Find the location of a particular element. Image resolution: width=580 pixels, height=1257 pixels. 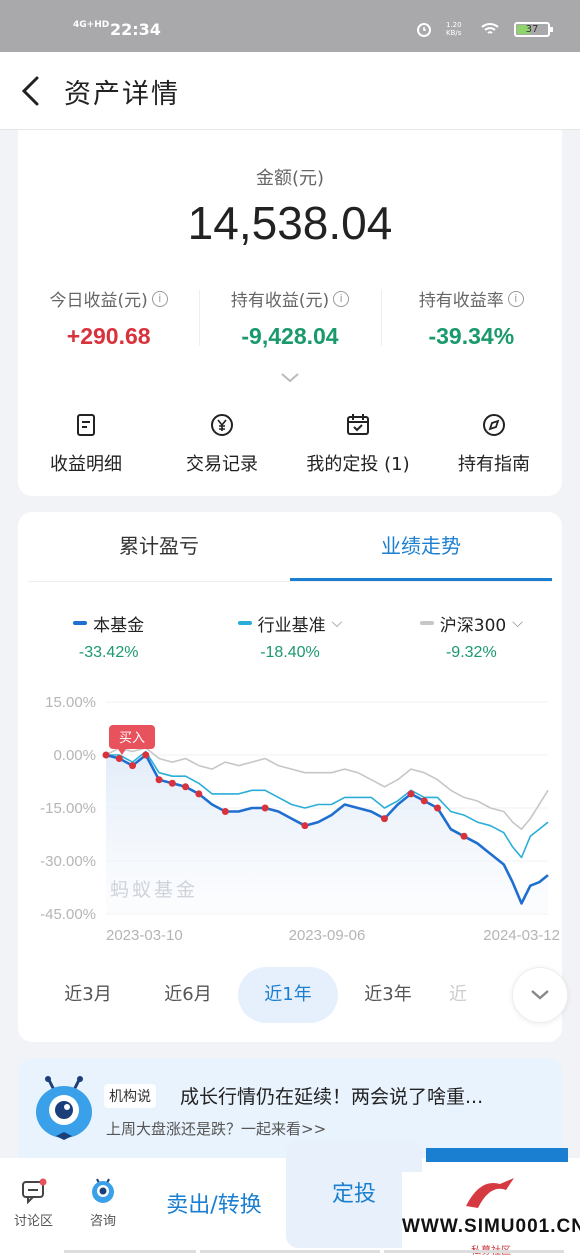

status-time: 22:34 is located at coordinates (135, 29).